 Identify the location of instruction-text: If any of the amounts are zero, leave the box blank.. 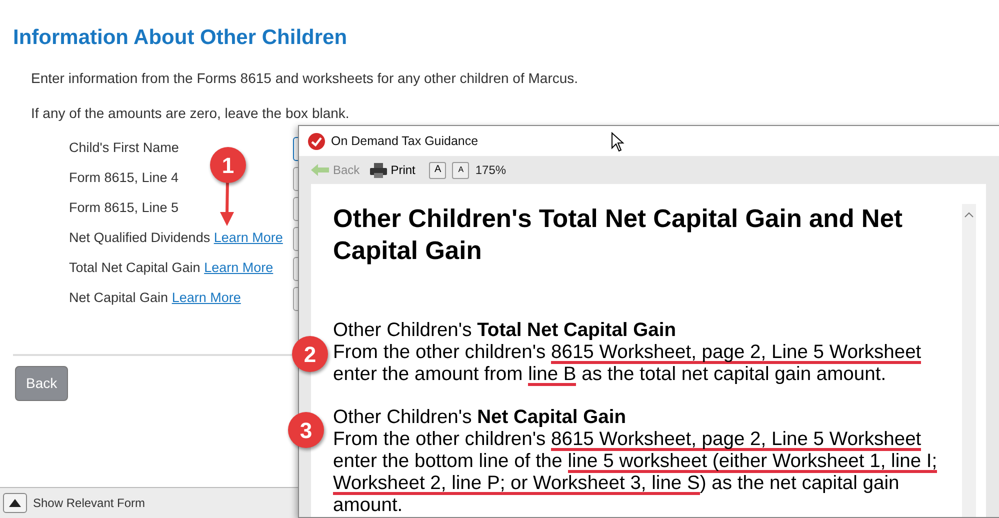
(190, 113).